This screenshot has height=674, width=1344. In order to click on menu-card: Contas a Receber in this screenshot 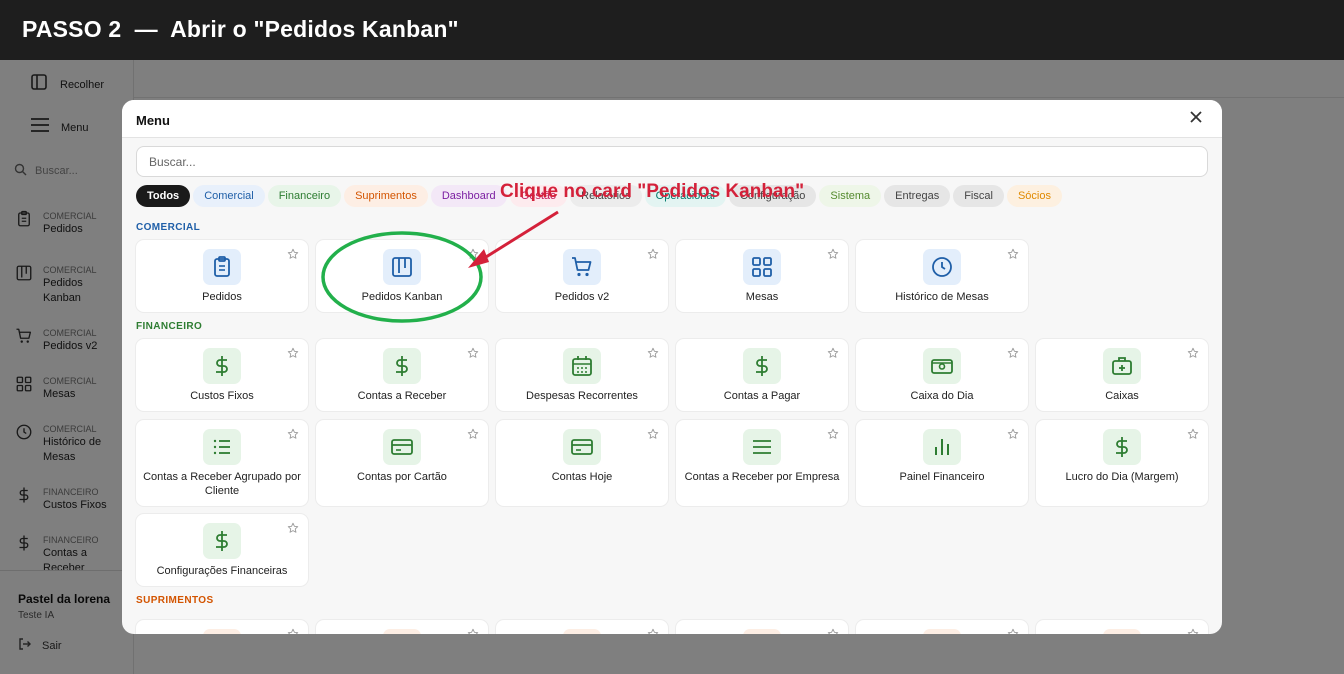, I will do `click(402, 375)`.